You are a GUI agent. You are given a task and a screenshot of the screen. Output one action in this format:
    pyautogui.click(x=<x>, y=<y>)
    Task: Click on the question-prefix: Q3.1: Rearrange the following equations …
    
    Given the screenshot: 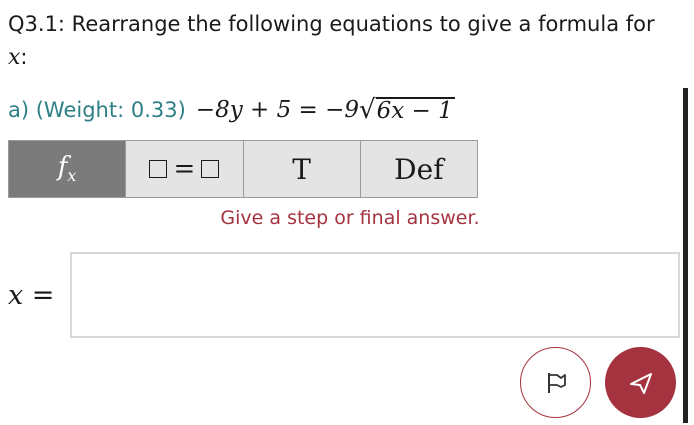 What is the action you would take?
    pyautogui.click(x=331, y=24)
    